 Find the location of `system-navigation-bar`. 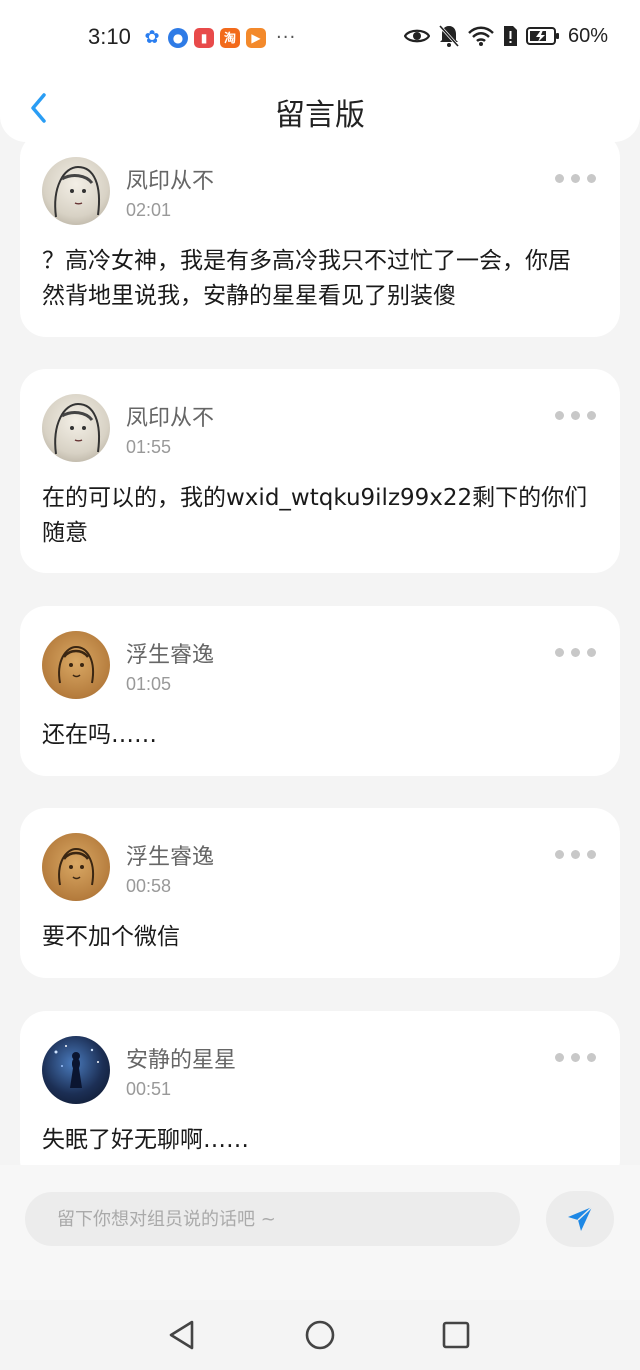

system-navigation-bar is located at coordinates (320, 1335).